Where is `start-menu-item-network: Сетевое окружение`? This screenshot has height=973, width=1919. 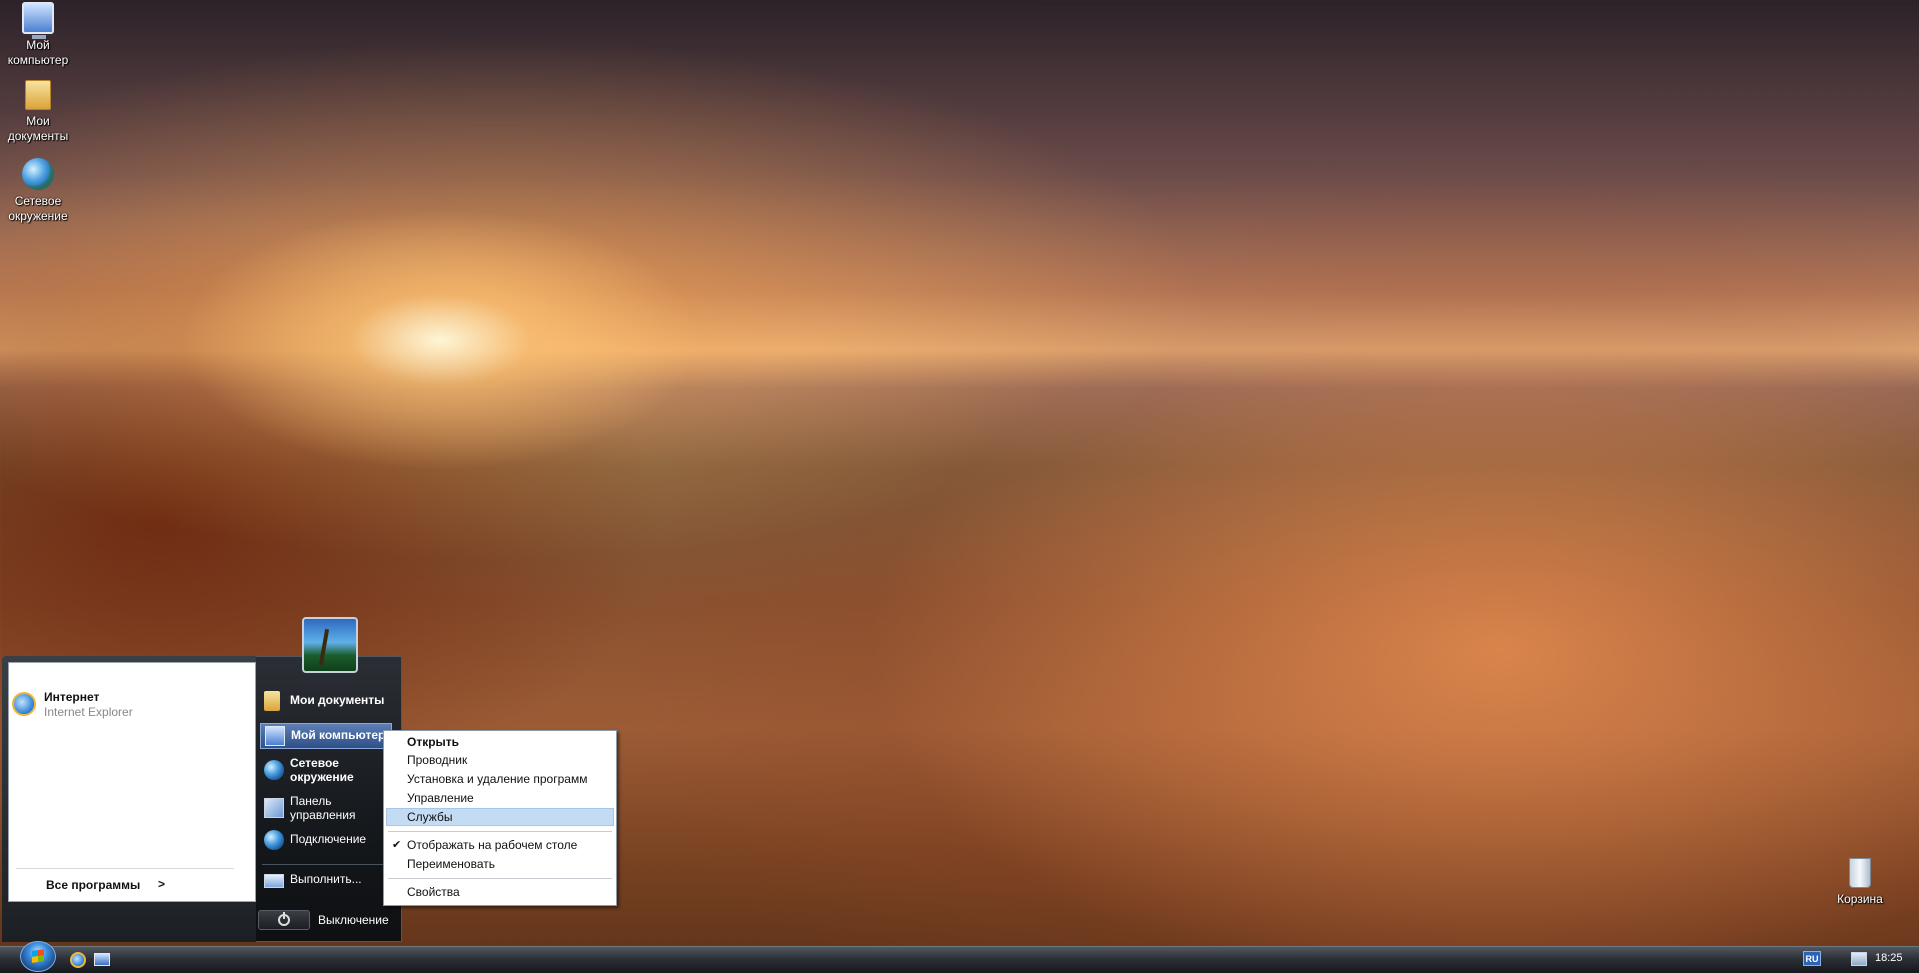 start-menu-item-network: Сетевое окружение is located at coordinates (326, 769).